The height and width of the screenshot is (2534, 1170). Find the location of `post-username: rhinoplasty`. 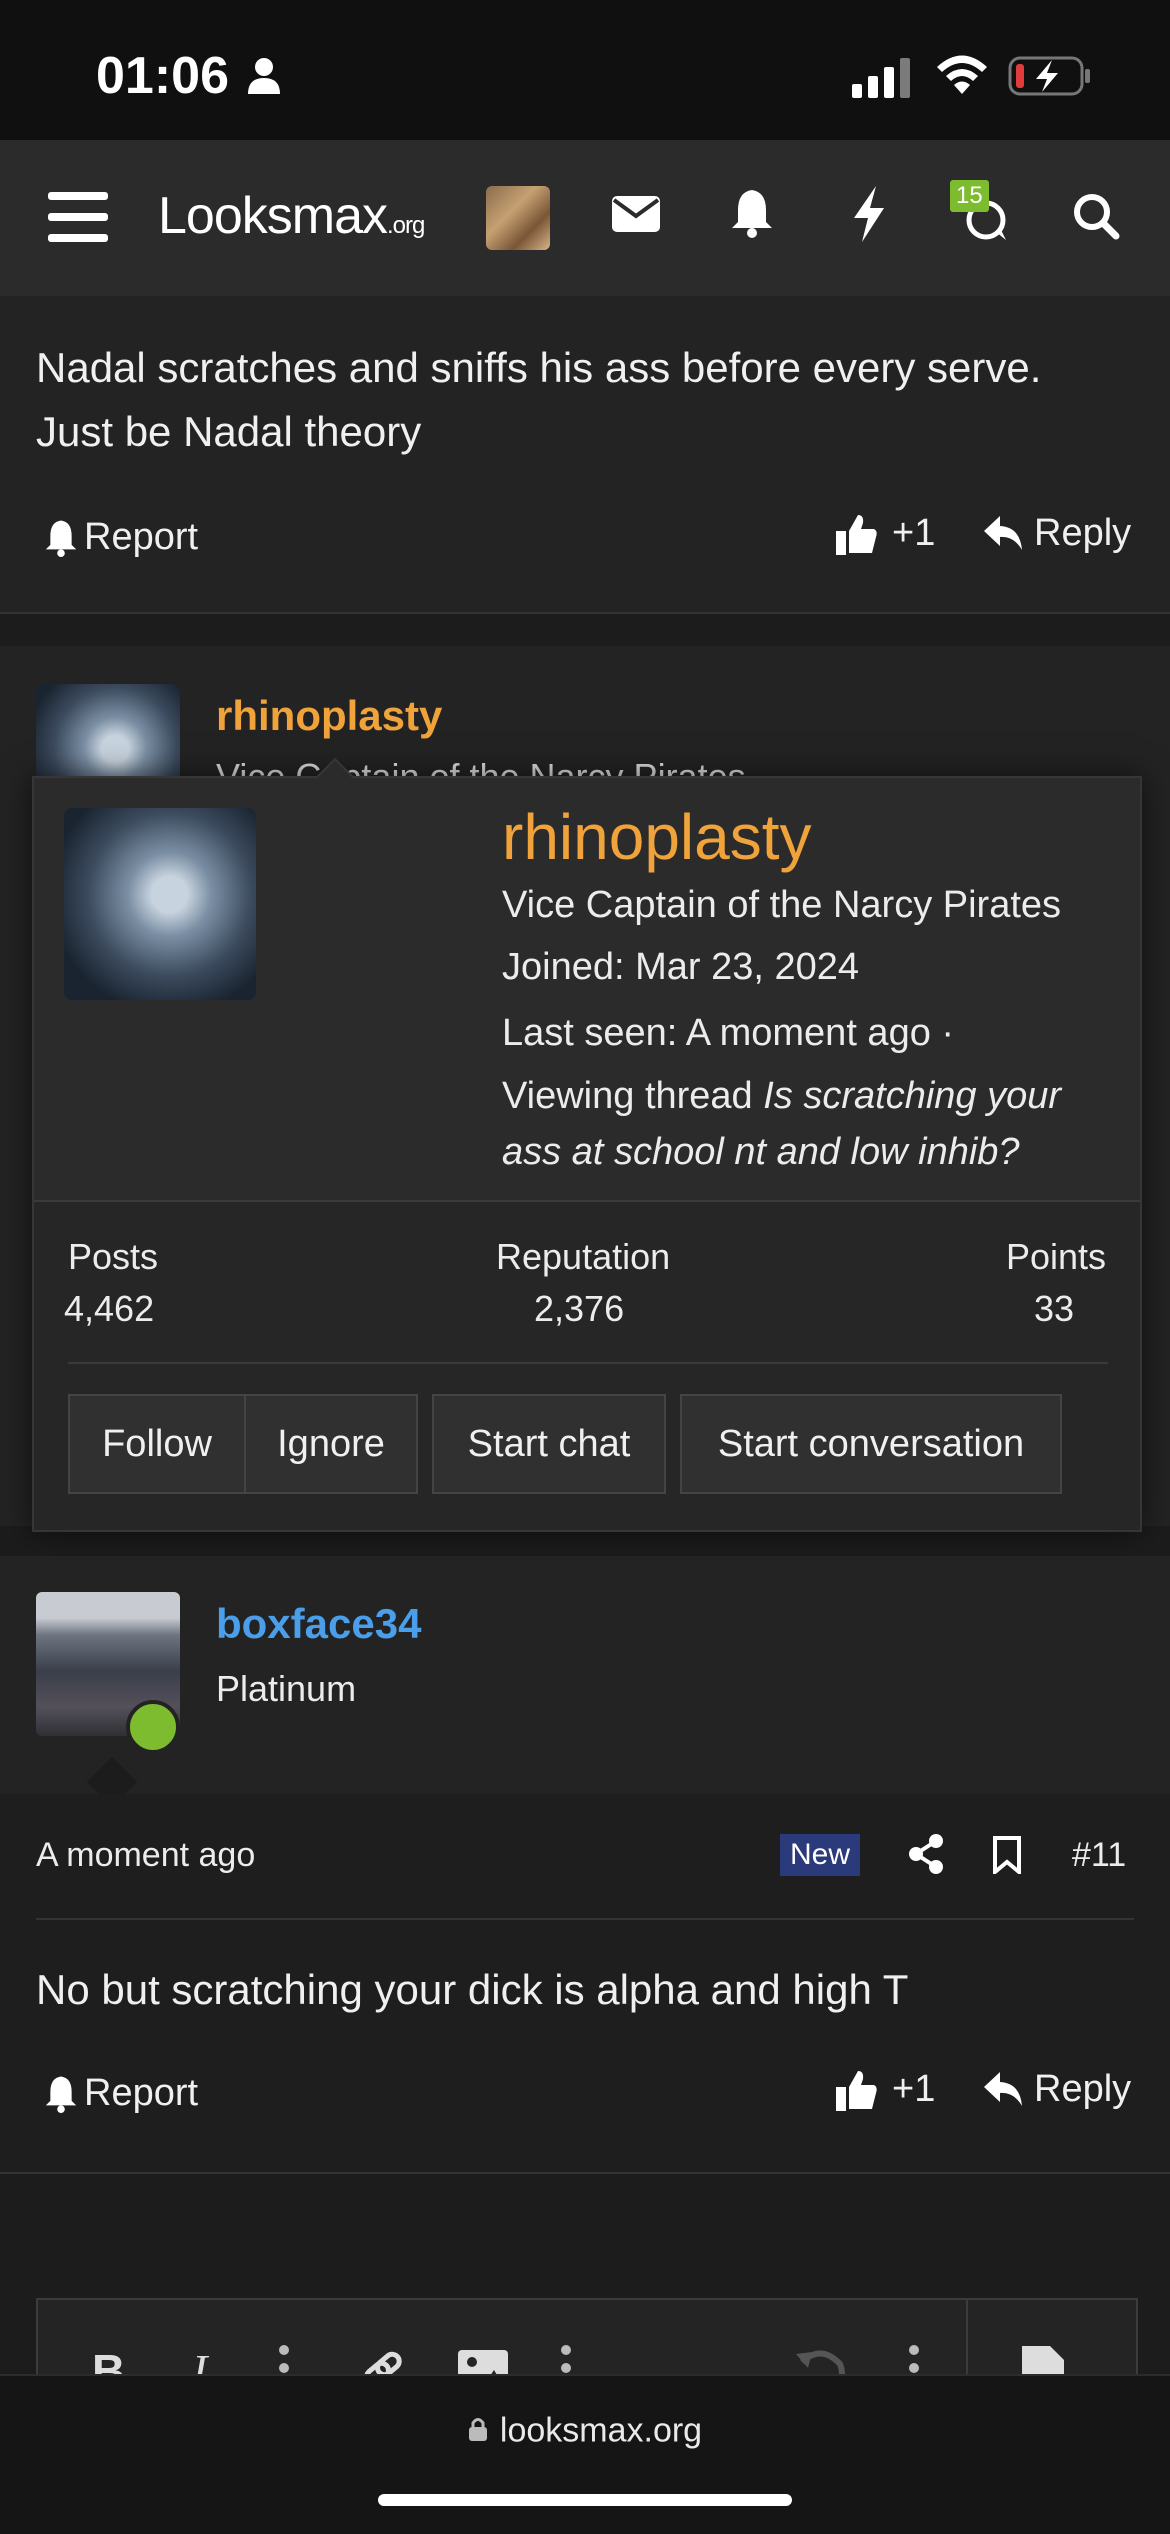

post-username: rhinoplasty is located at coordinates (329, 716).